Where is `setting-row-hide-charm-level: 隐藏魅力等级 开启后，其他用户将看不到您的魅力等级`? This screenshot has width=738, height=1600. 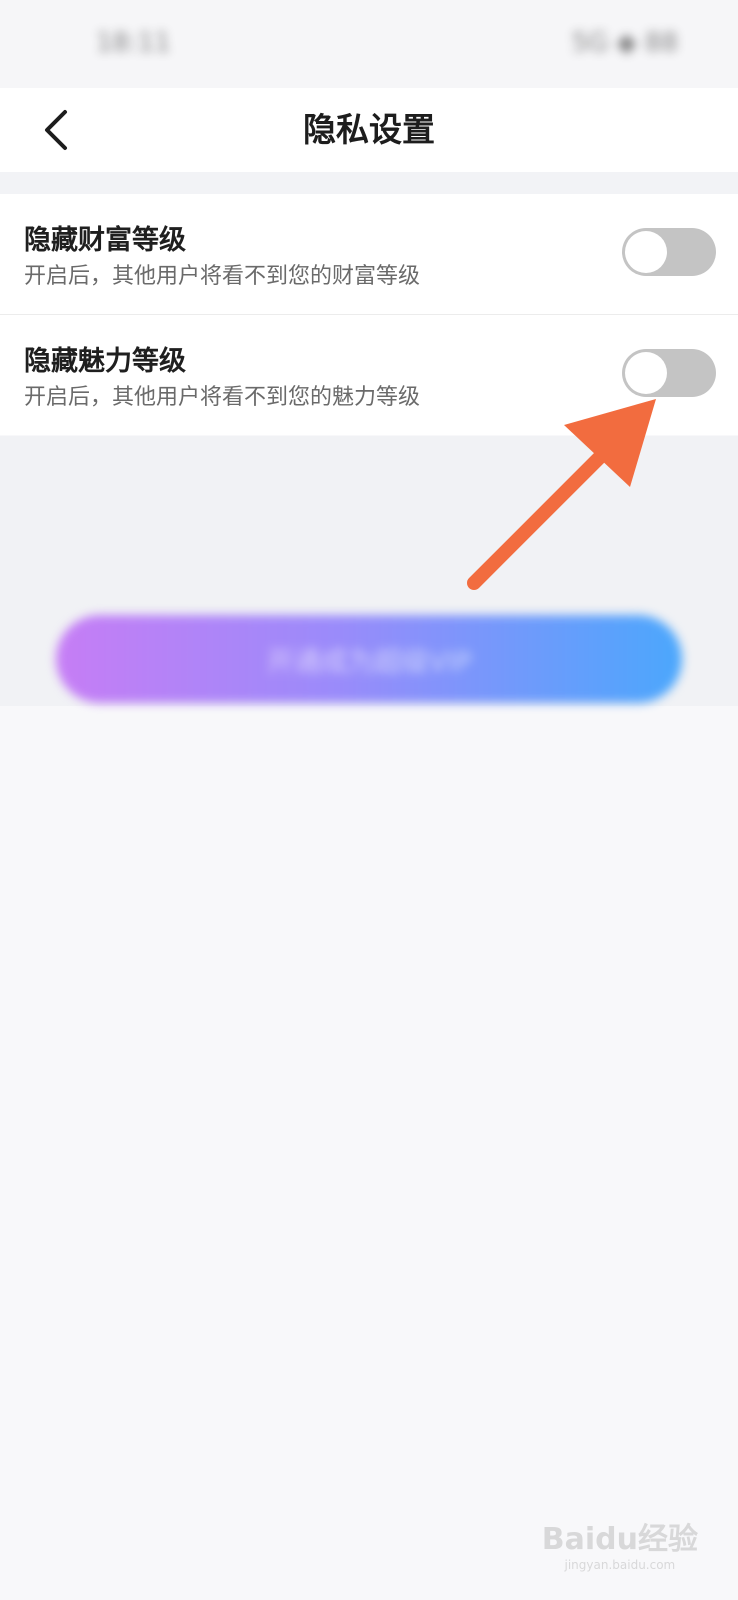
setting-row-hide-charm-level: 隐藏魅力等级 开启后，其他用户将看不到您的魅力等级 is located at coordinates (369, 374).